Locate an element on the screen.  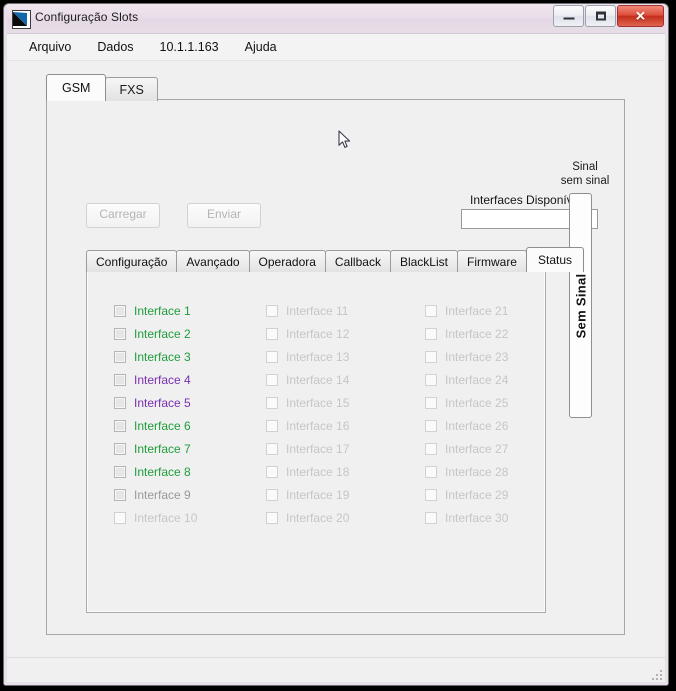
interface-row: Interface 14 is located at coordinates (307, 379).